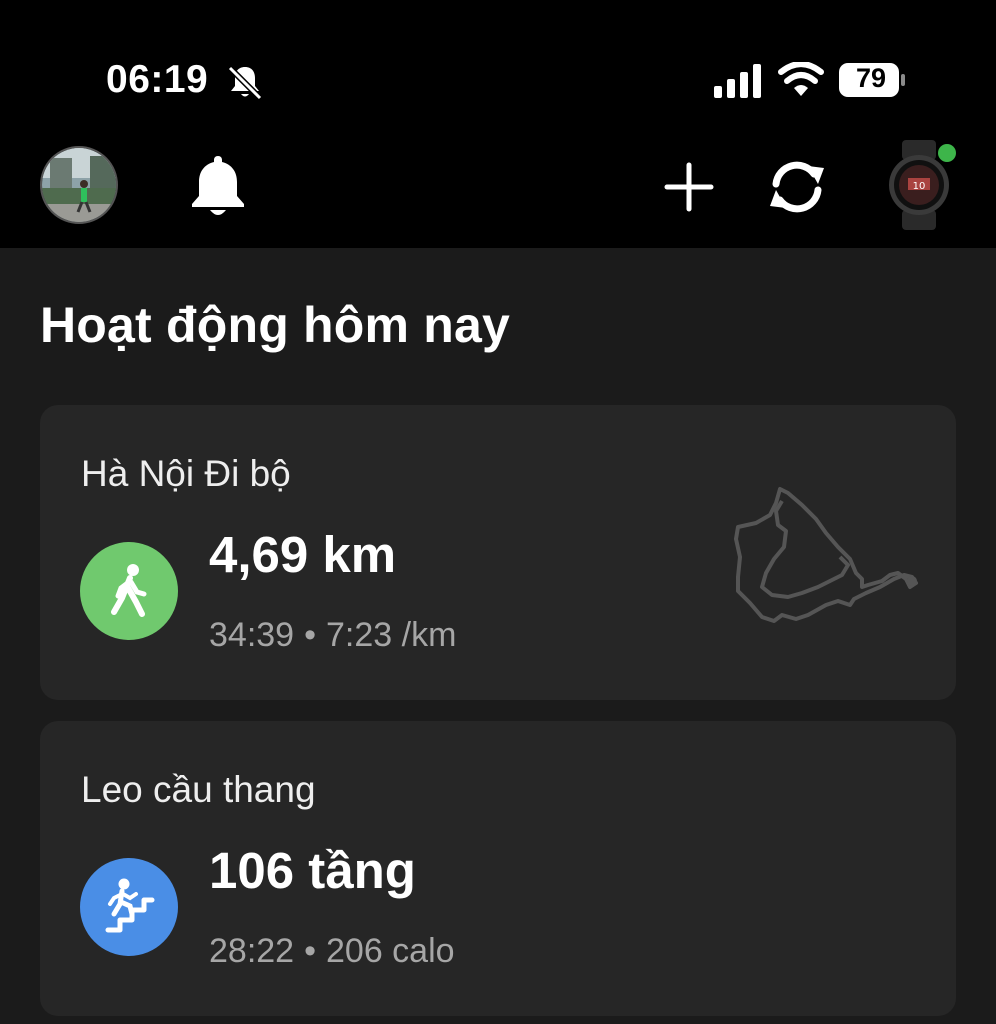 This screenshot has height=1024, width=996. What do you see at coordinates (391, 635) in the screenshot?
I see `activity-pace: 7:23 /km` at bounding box center [391, 635].